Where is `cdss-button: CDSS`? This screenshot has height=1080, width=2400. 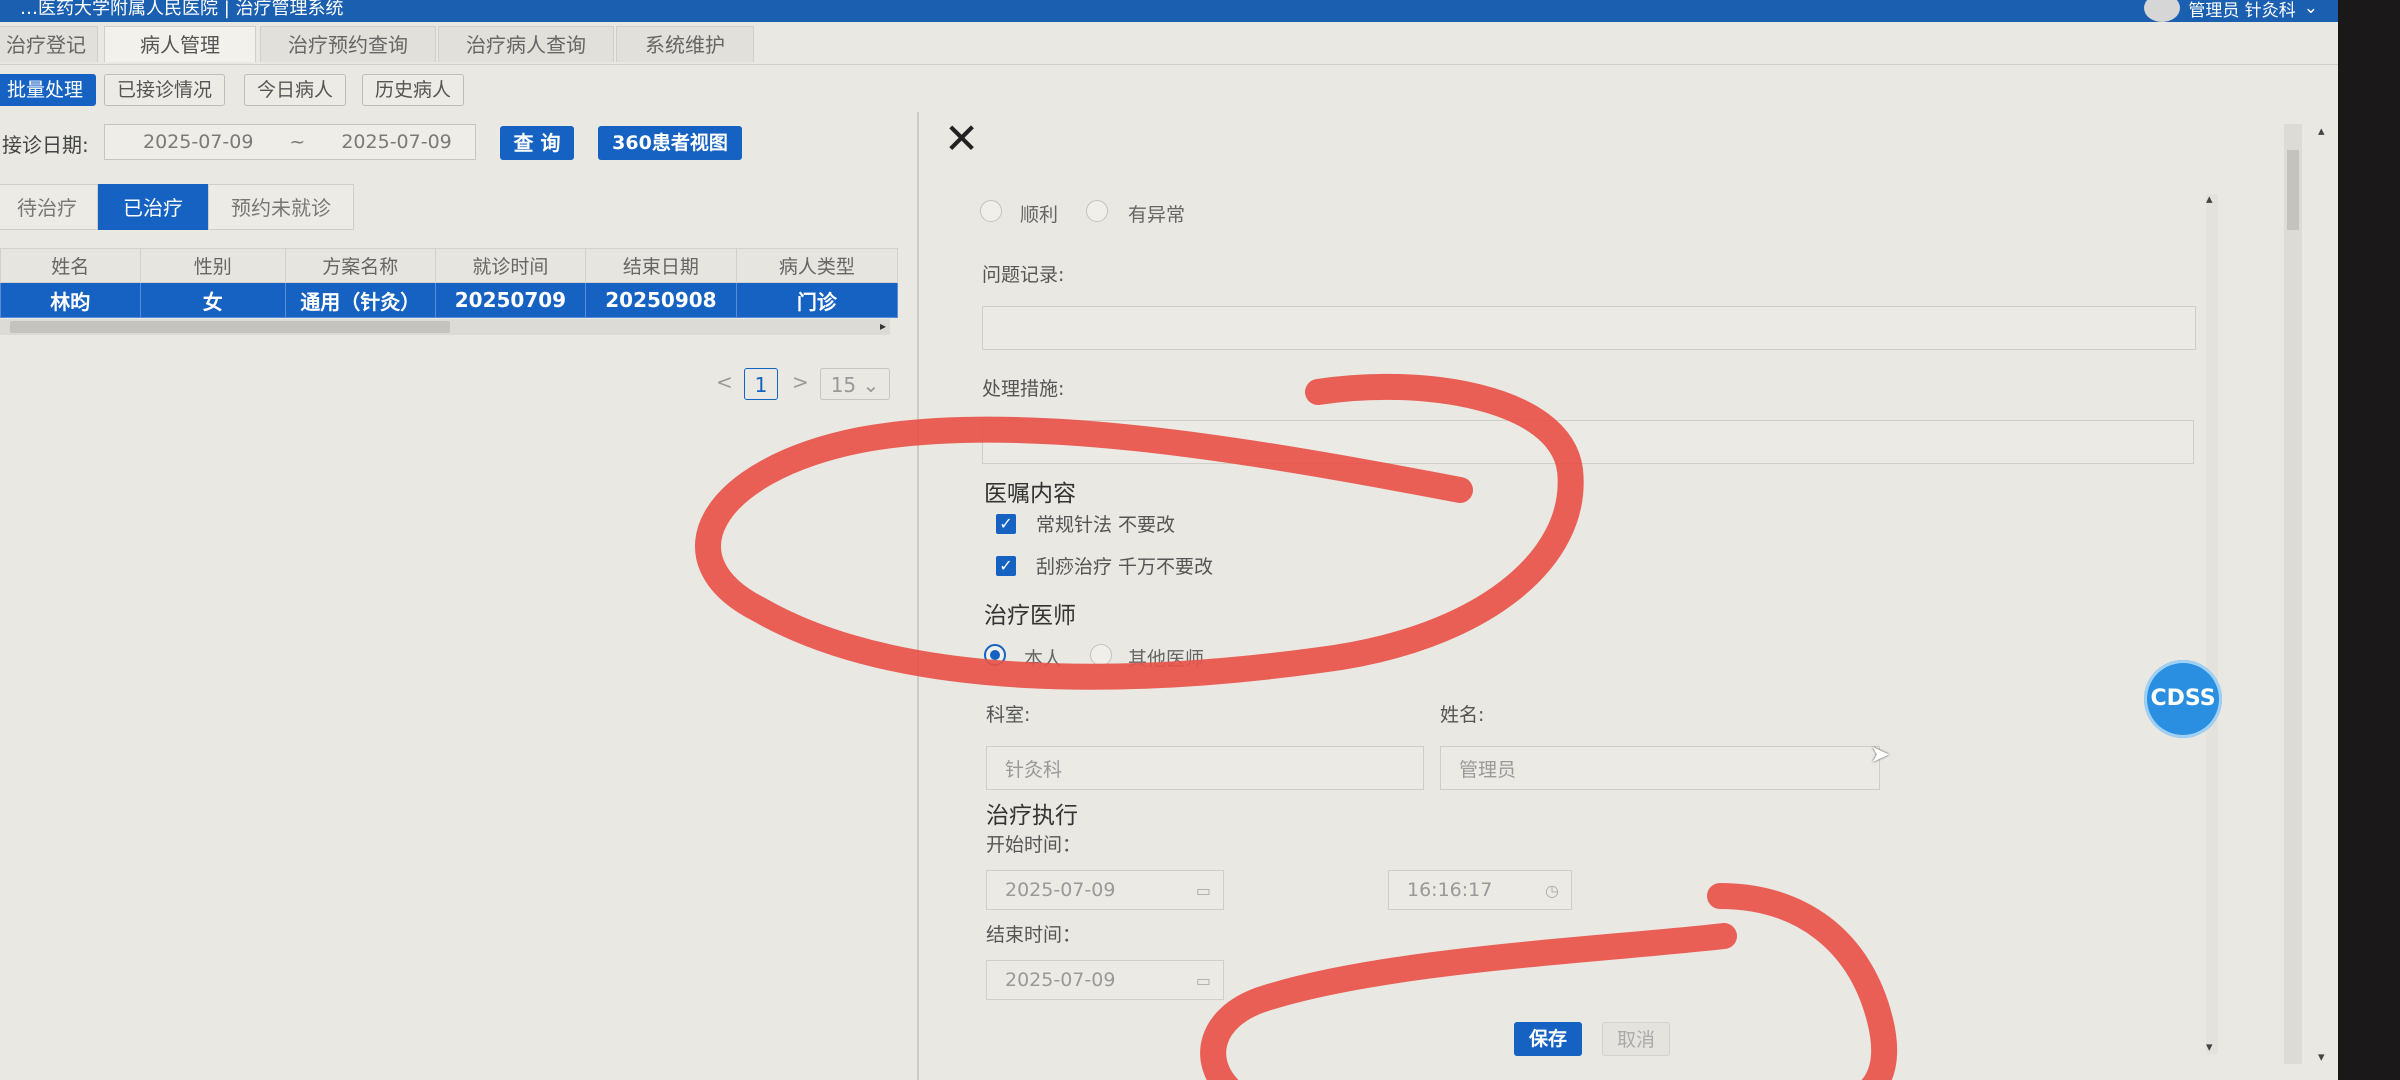 cdss-button: CDSS is located at coordinates (2183, 699).